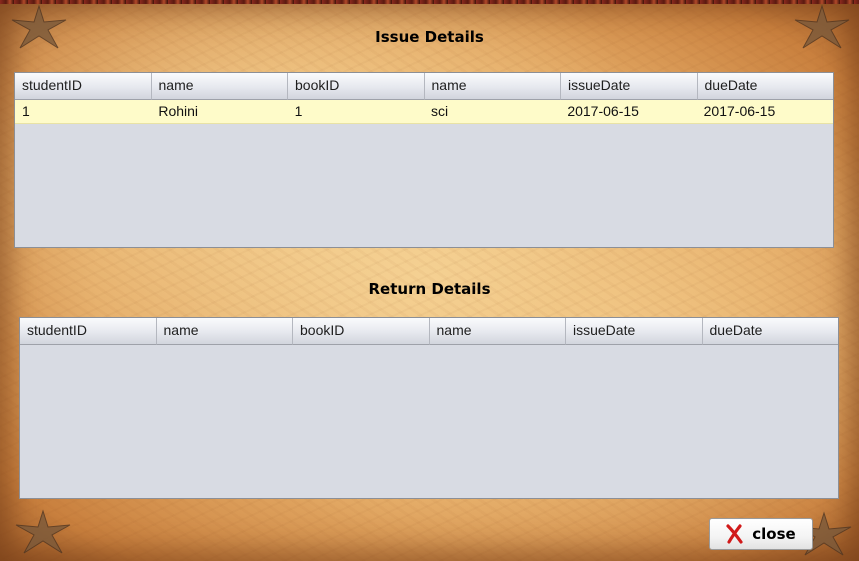  I want to click on cell-studentid: 1, so click(26, 111).